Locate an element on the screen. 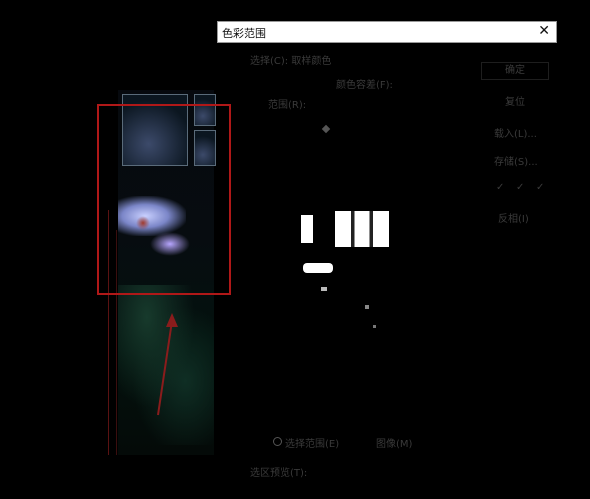 The image size is (590, 499). eyedropper-plus-icon: ✓ is located at coordinates (520, 187).